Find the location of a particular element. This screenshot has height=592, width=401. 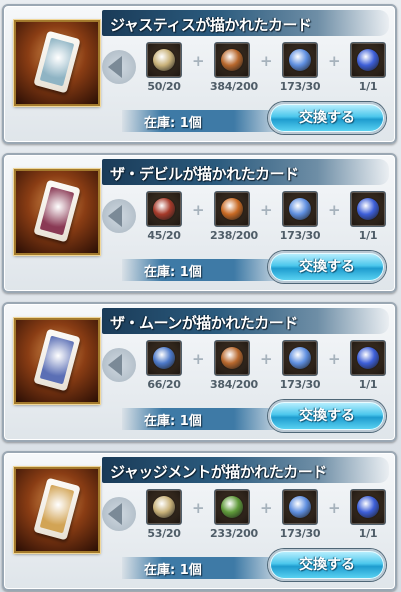

material-item: 233/200 is located at coordinates (234, 514).